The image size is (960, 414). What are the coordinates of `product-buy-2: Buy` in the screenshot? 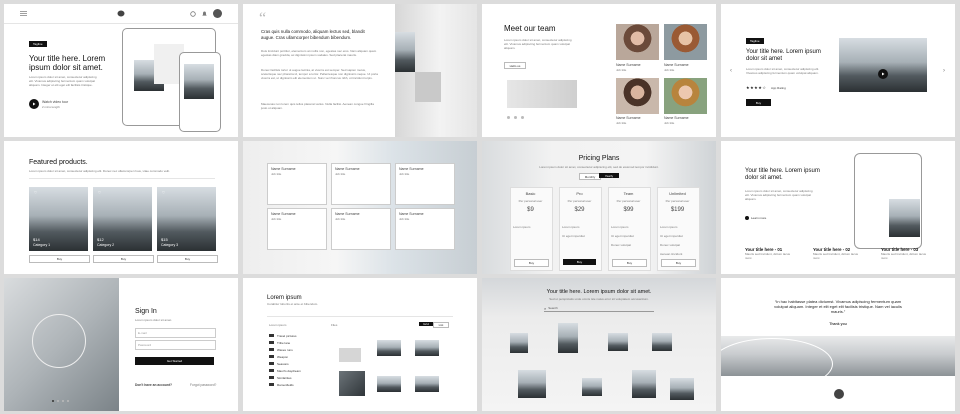 It's located at (123, 259).